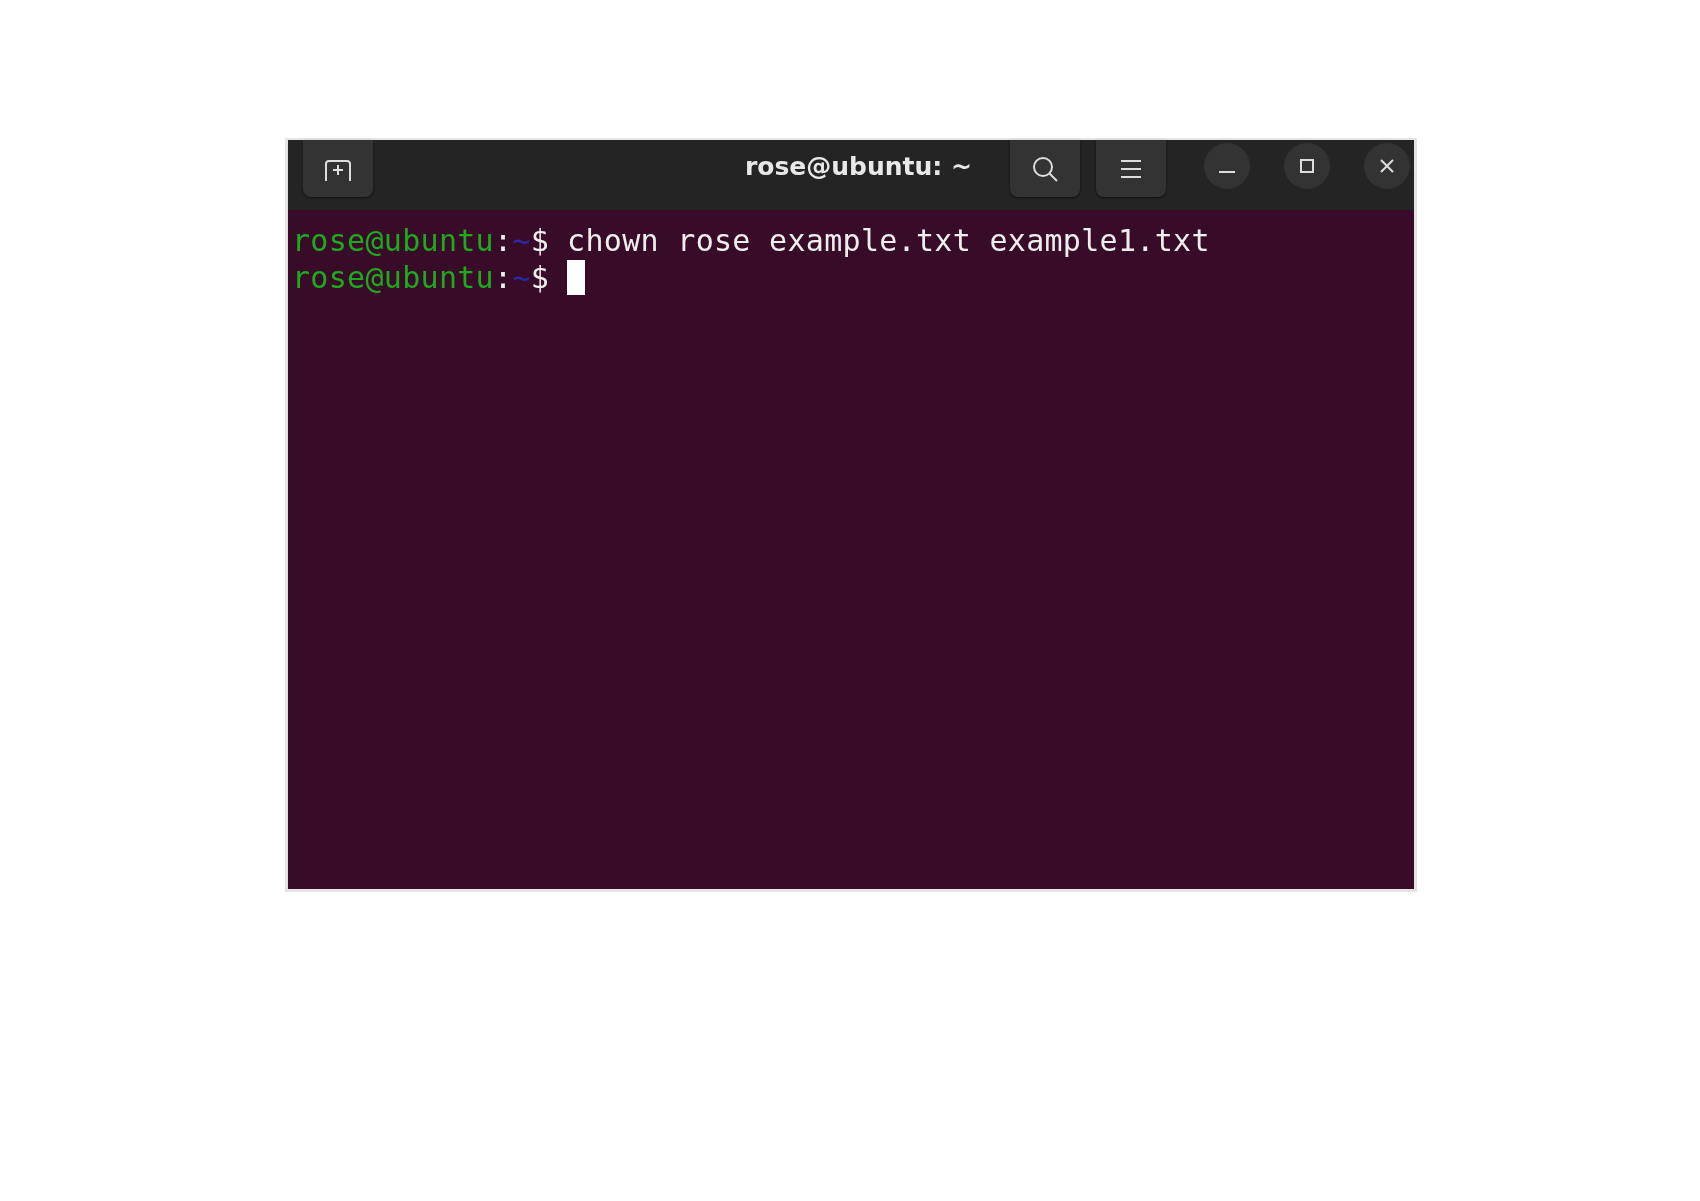 The image size is (1700, 1201). Describe the element at coordinates (1227, 172) in the screenshot. I see `minimize-icon` at that location.